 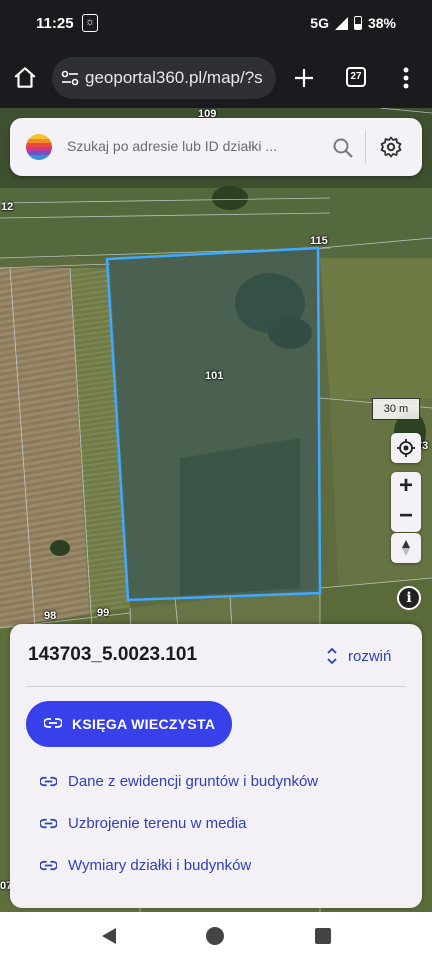 What do you see at coordinates (157, 823) in the screenshot?
I see `link-utilities-label: Uzbrojenie terenu w media` at bounding box center [157, 823].